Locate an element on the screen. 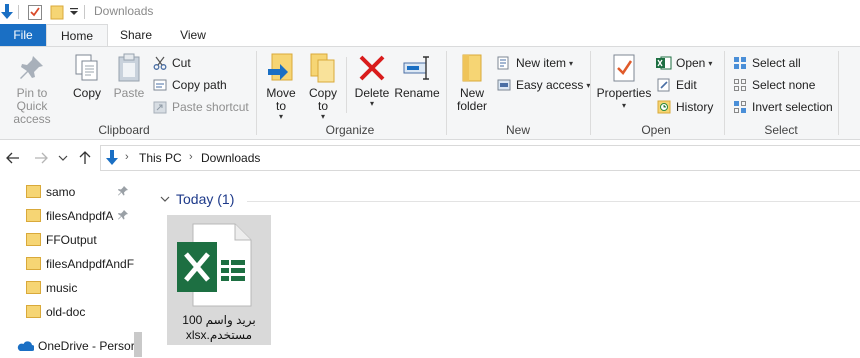 The width and height of the screenshot is (860, 358). tab-file: File is located at coordinates (23, 35).